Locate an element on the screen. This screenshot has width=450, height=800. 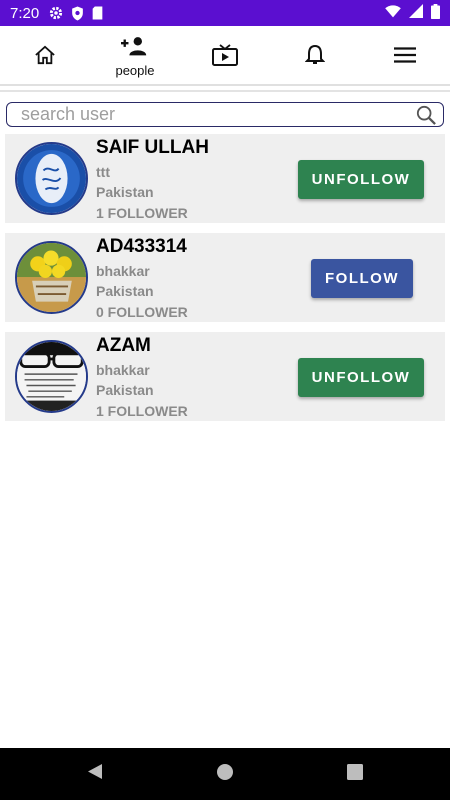
bell-icon is located at coordinates (315, 57).